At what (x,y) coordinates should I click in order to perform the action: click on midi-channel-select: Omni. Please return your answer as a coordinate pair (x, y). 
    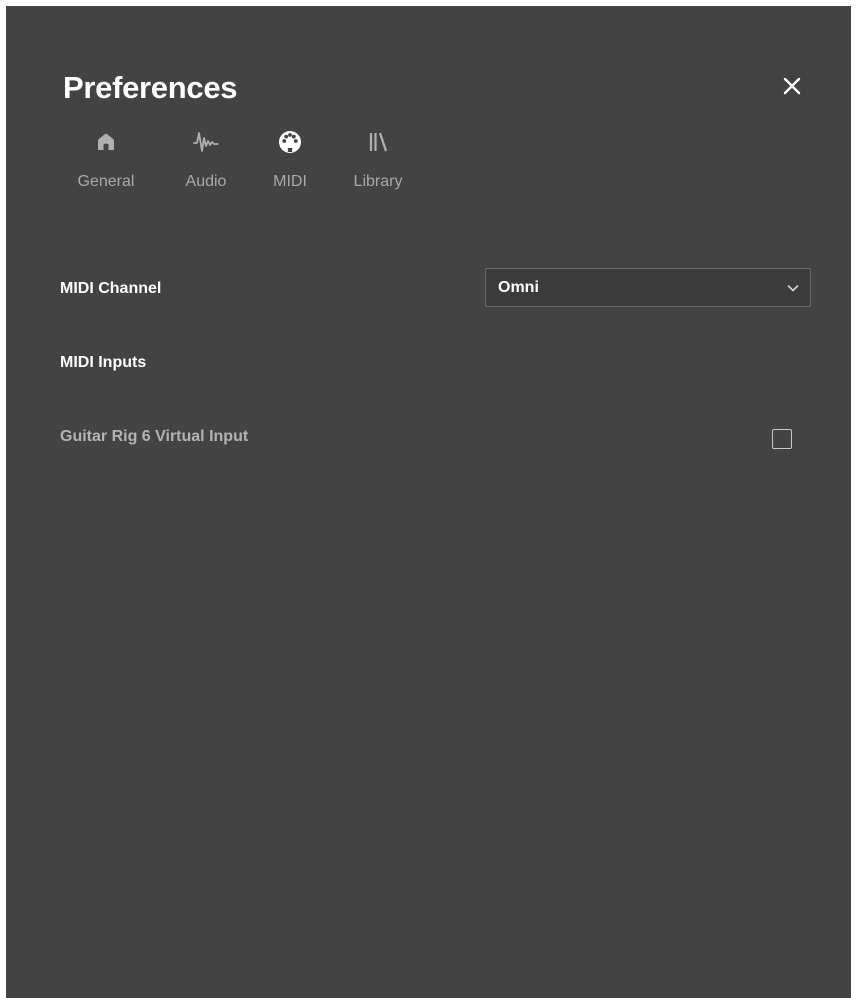
    Looking at the image, I should click on (648, 287).